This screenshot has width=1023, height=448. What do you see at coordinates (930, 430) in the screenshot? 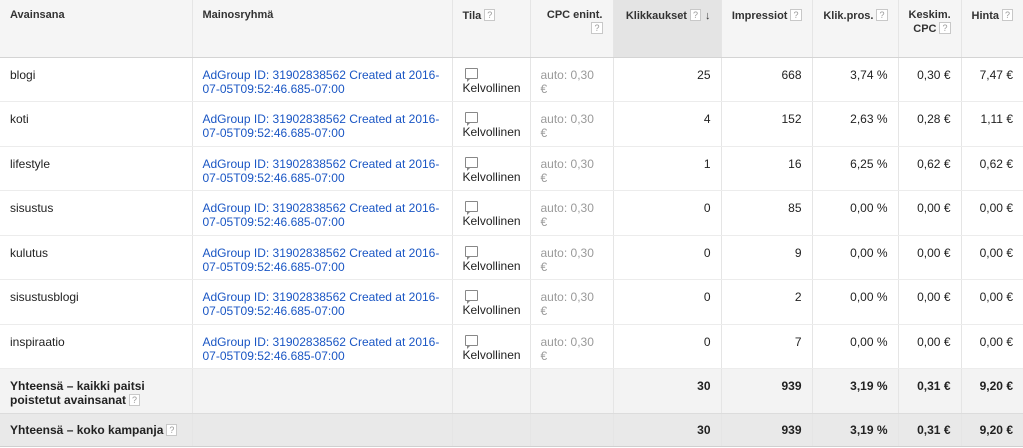
I see `total-avg-cpc: 0,31 €` at bounding box center [930, 430].